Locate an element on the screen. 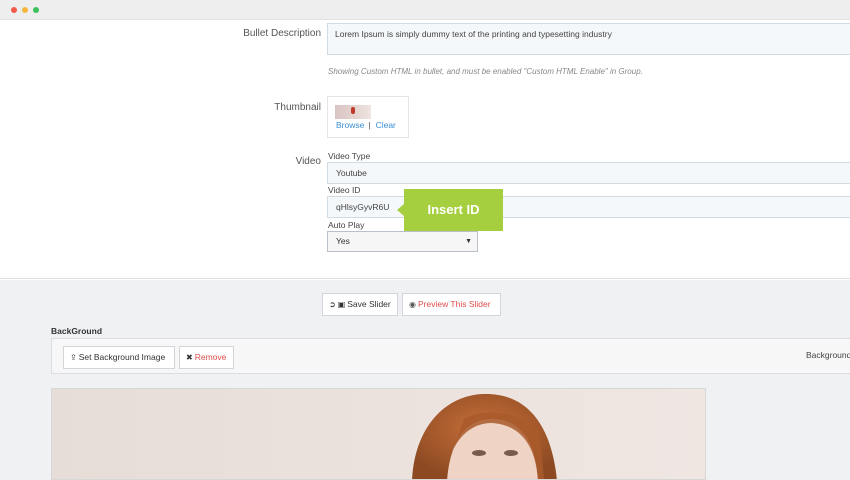  chevron-down-icon: ▼ is located at coordinates (468, 241).